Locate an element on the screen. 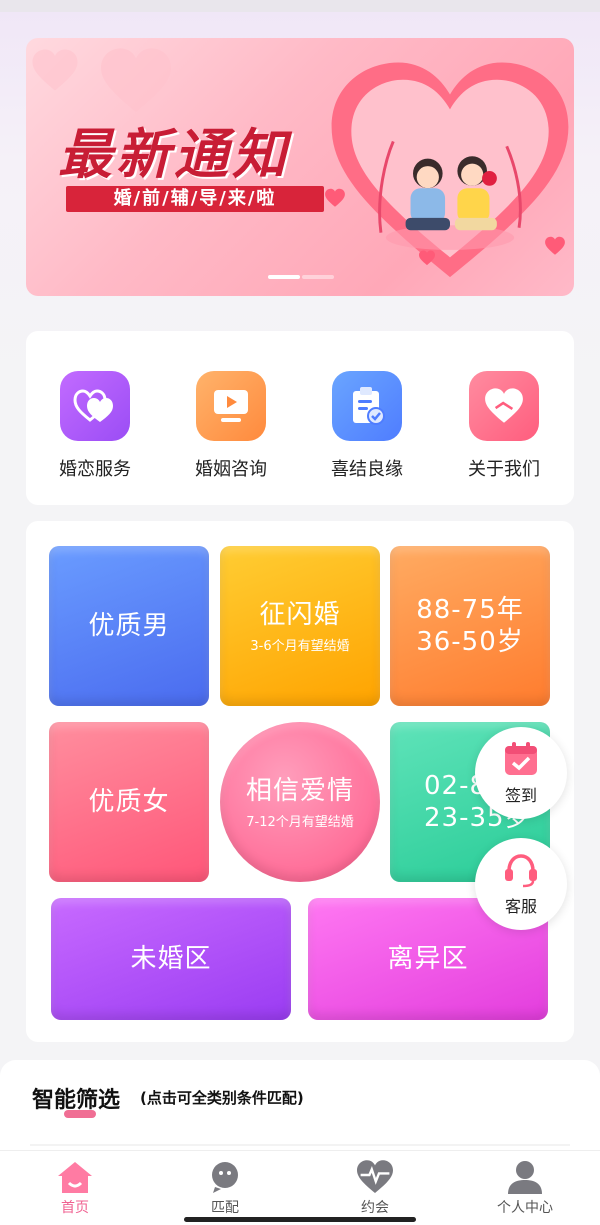 The height and width of the screenshot is (1225, 600). tab-label: 个人中心 is located at coordinates (525, 1208).